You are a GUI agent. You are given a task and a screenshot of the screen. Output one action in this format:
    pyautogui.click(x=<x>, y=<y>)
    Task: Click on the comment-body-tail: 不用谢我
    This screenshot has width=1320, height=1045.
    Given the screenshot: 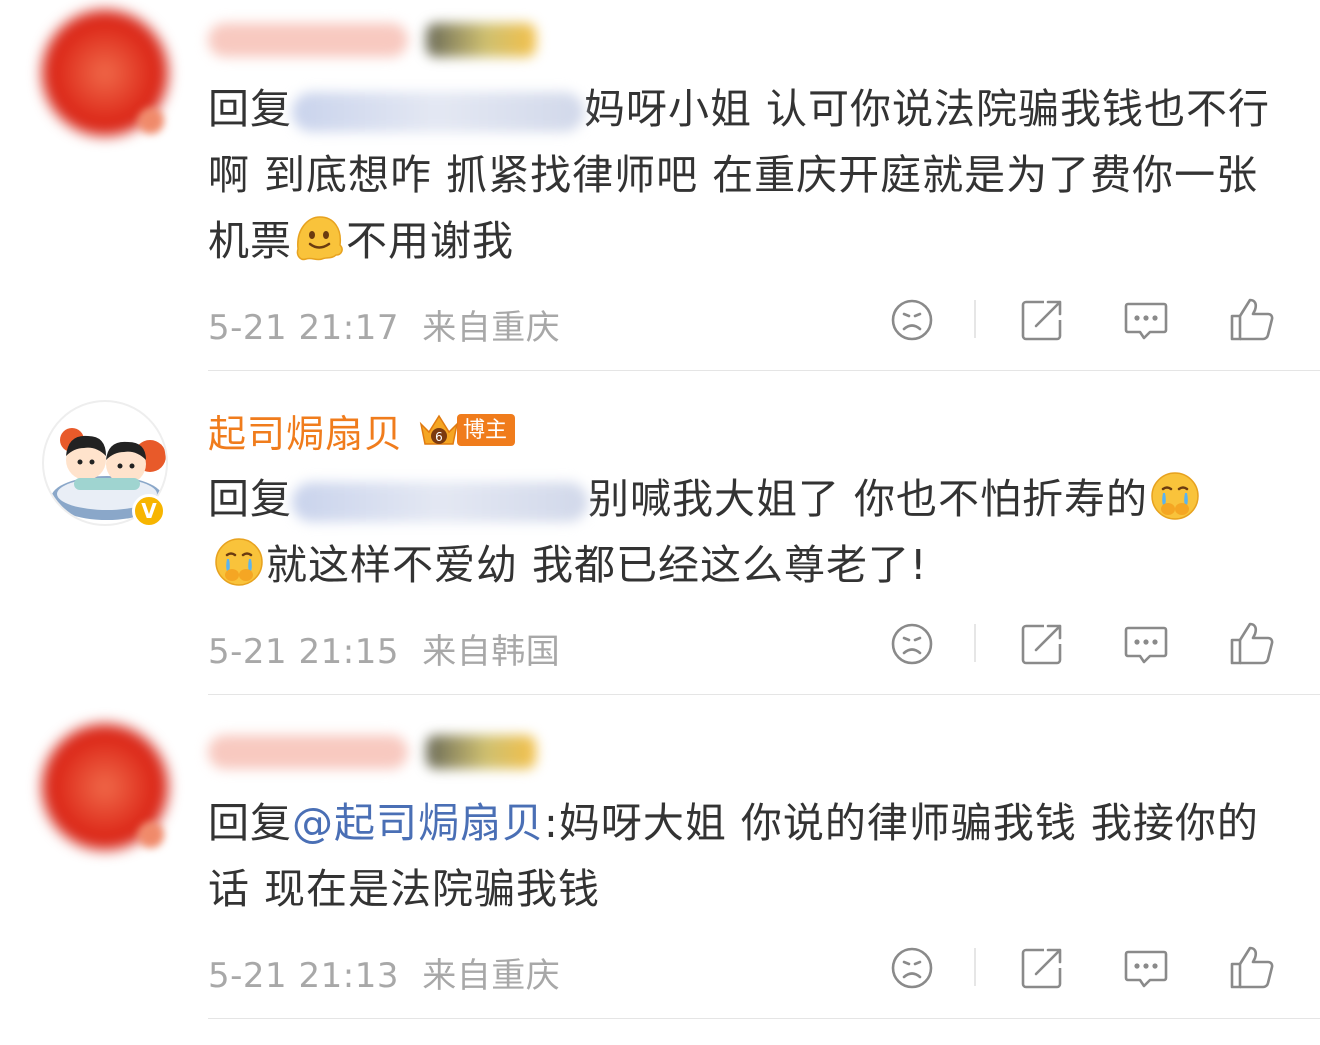 What is the action you would take?
    pyautogui.click(x=430, y=241)
    